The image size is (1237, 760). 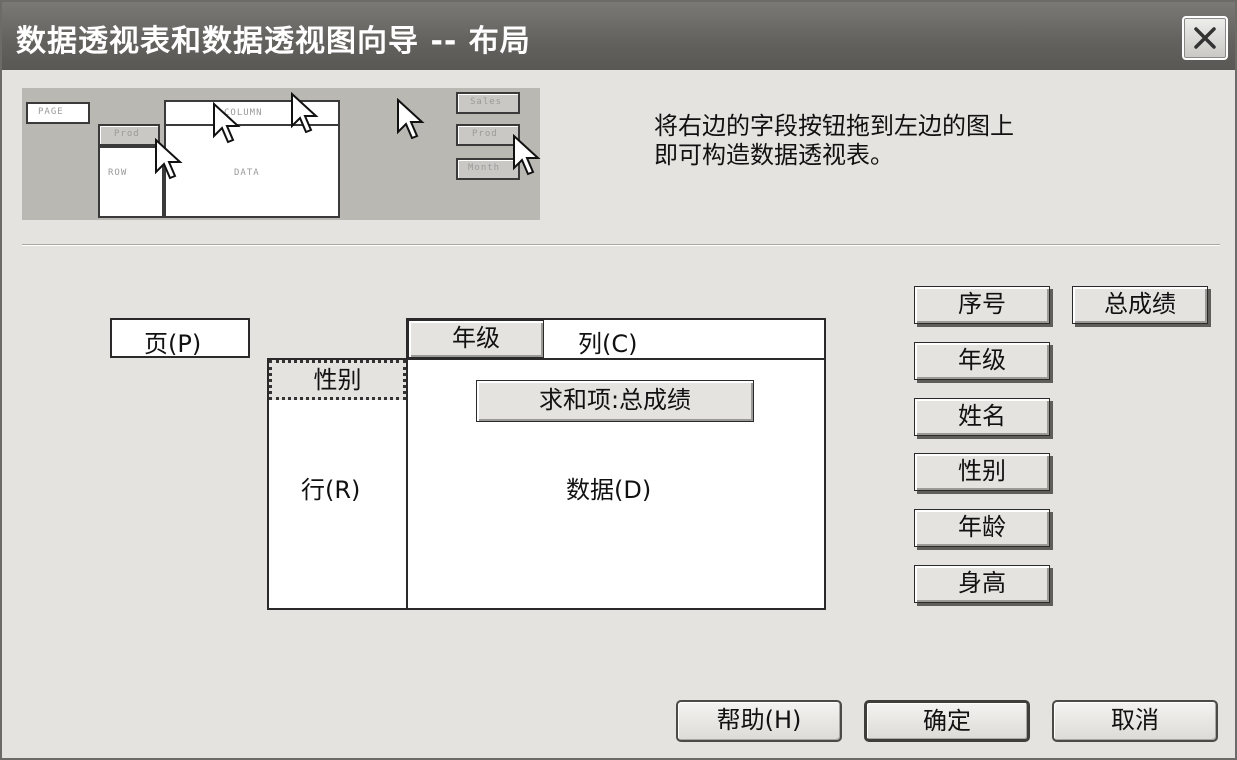 What do you see at coordinates (331, 490) in the screenshot?
I see `row-area-label: 行(R)` at bounding box center [331, 490].